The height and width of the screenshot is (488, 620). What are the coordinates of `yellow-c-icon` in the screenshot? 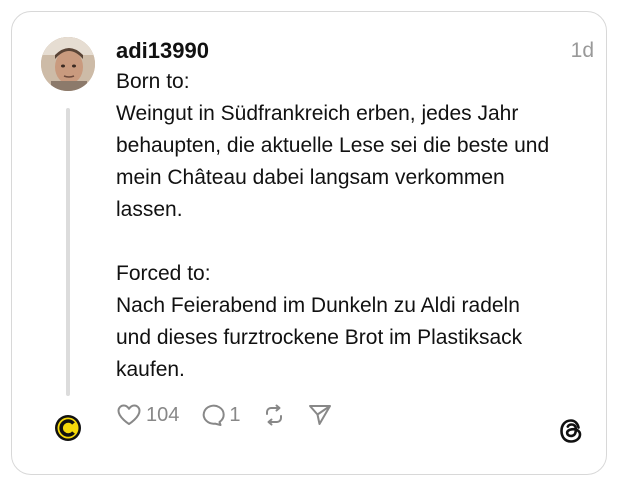 It's located at (68, 428).